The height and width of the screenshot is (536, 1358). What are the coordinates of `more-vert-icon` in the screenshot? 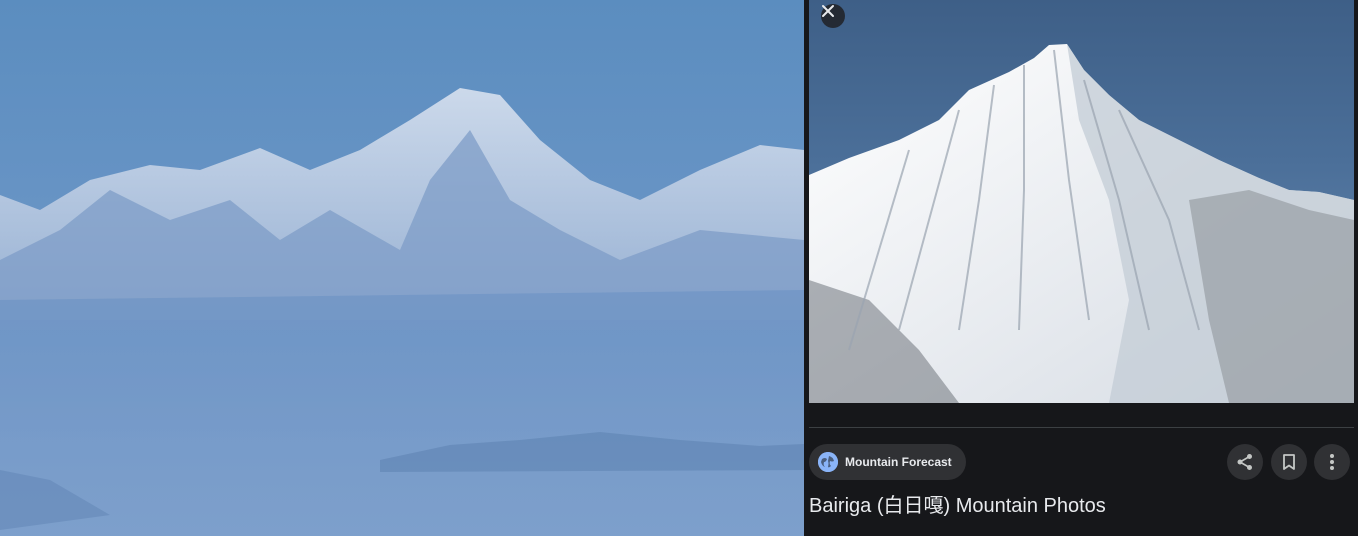 It's located at (1332, 462).